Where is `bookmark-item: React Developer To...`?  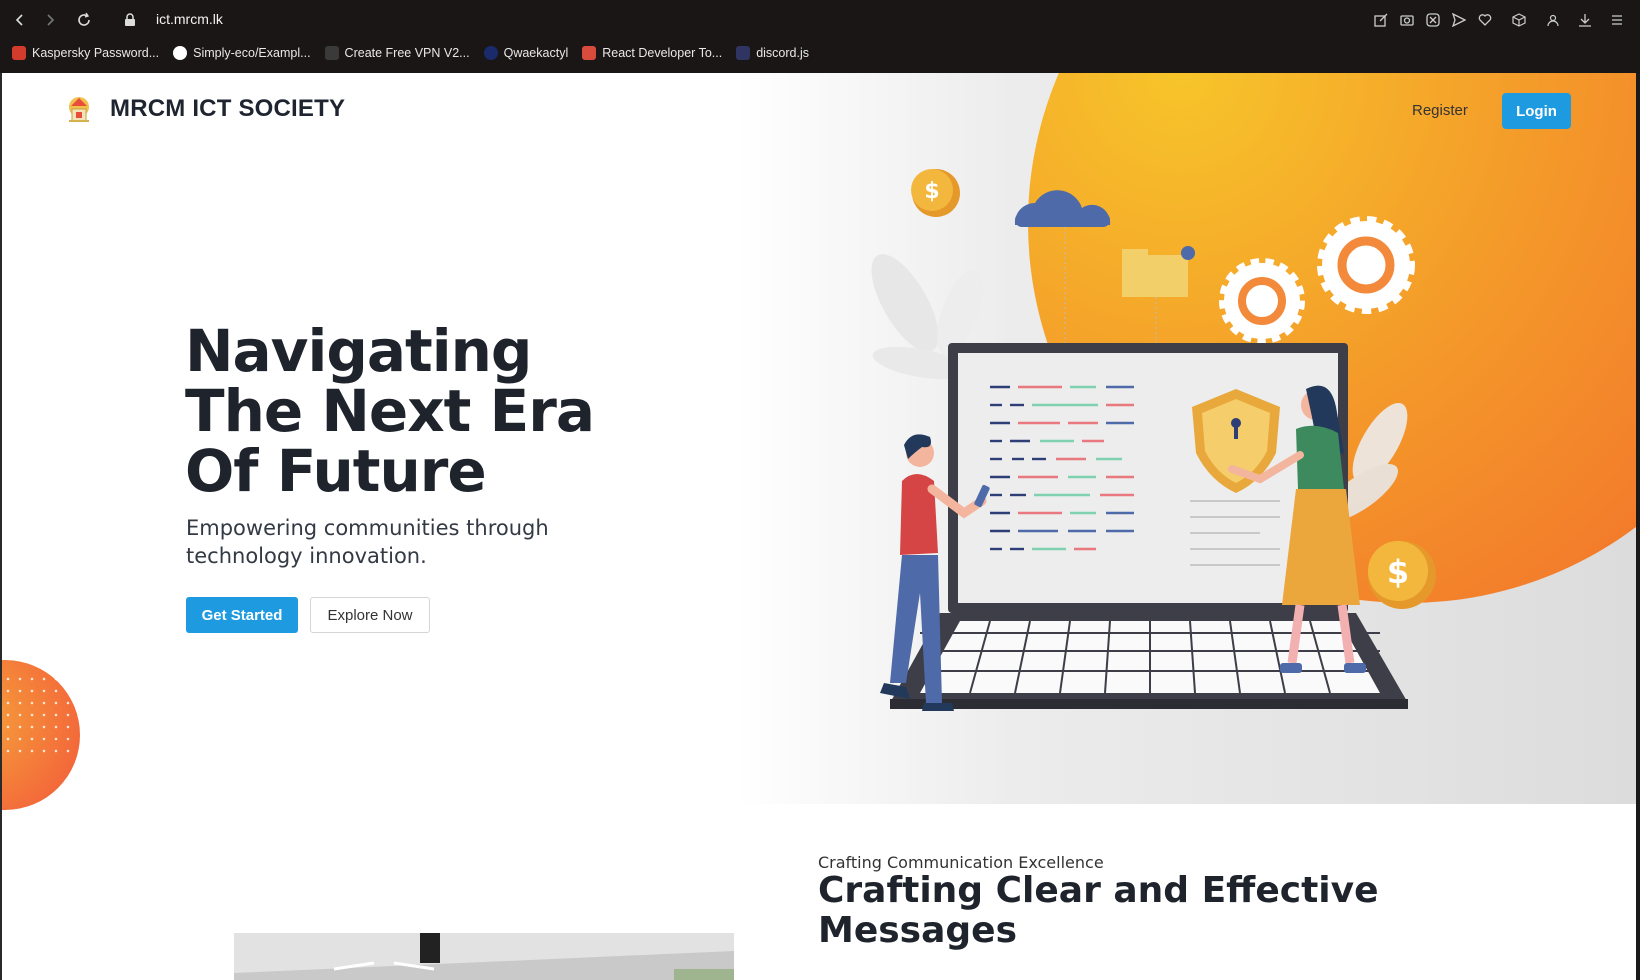
bookmark-item: React Developer To... is located at coordinates (652, 53).